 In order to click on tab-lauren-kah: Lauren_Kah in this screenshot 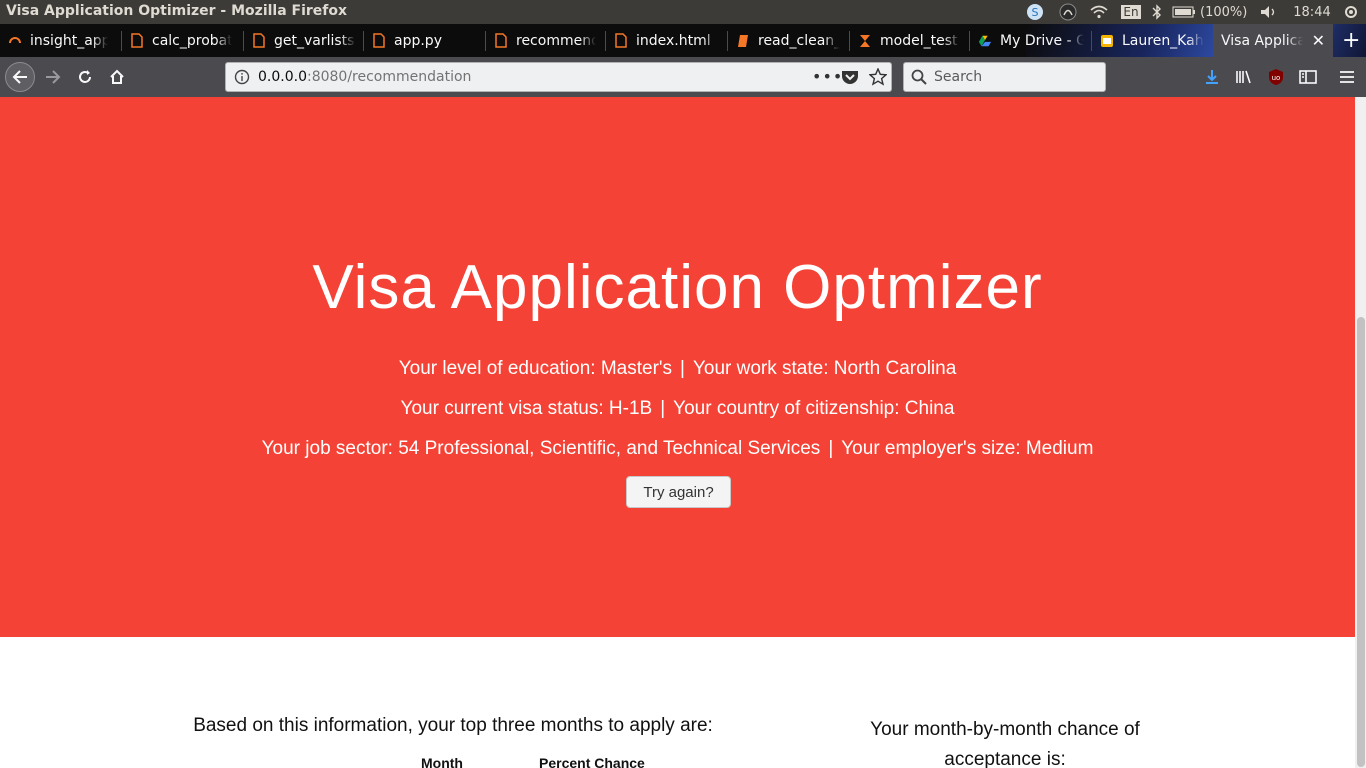, I will do `click(1152, 40)`.